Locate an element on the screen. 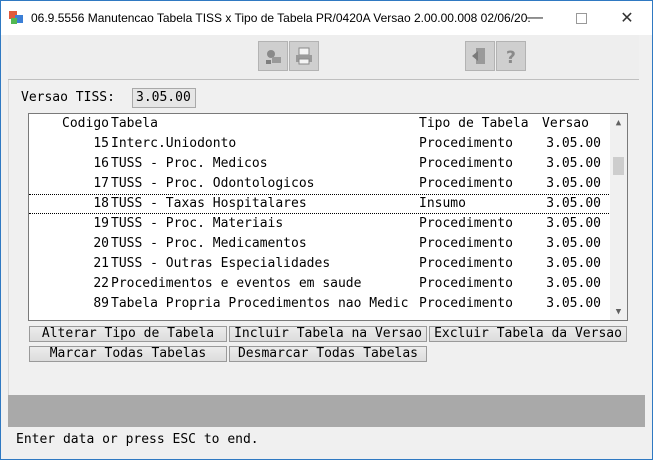  cell-tabela: Procedimentos e eventos em saude is located at coordinates (236, 283).